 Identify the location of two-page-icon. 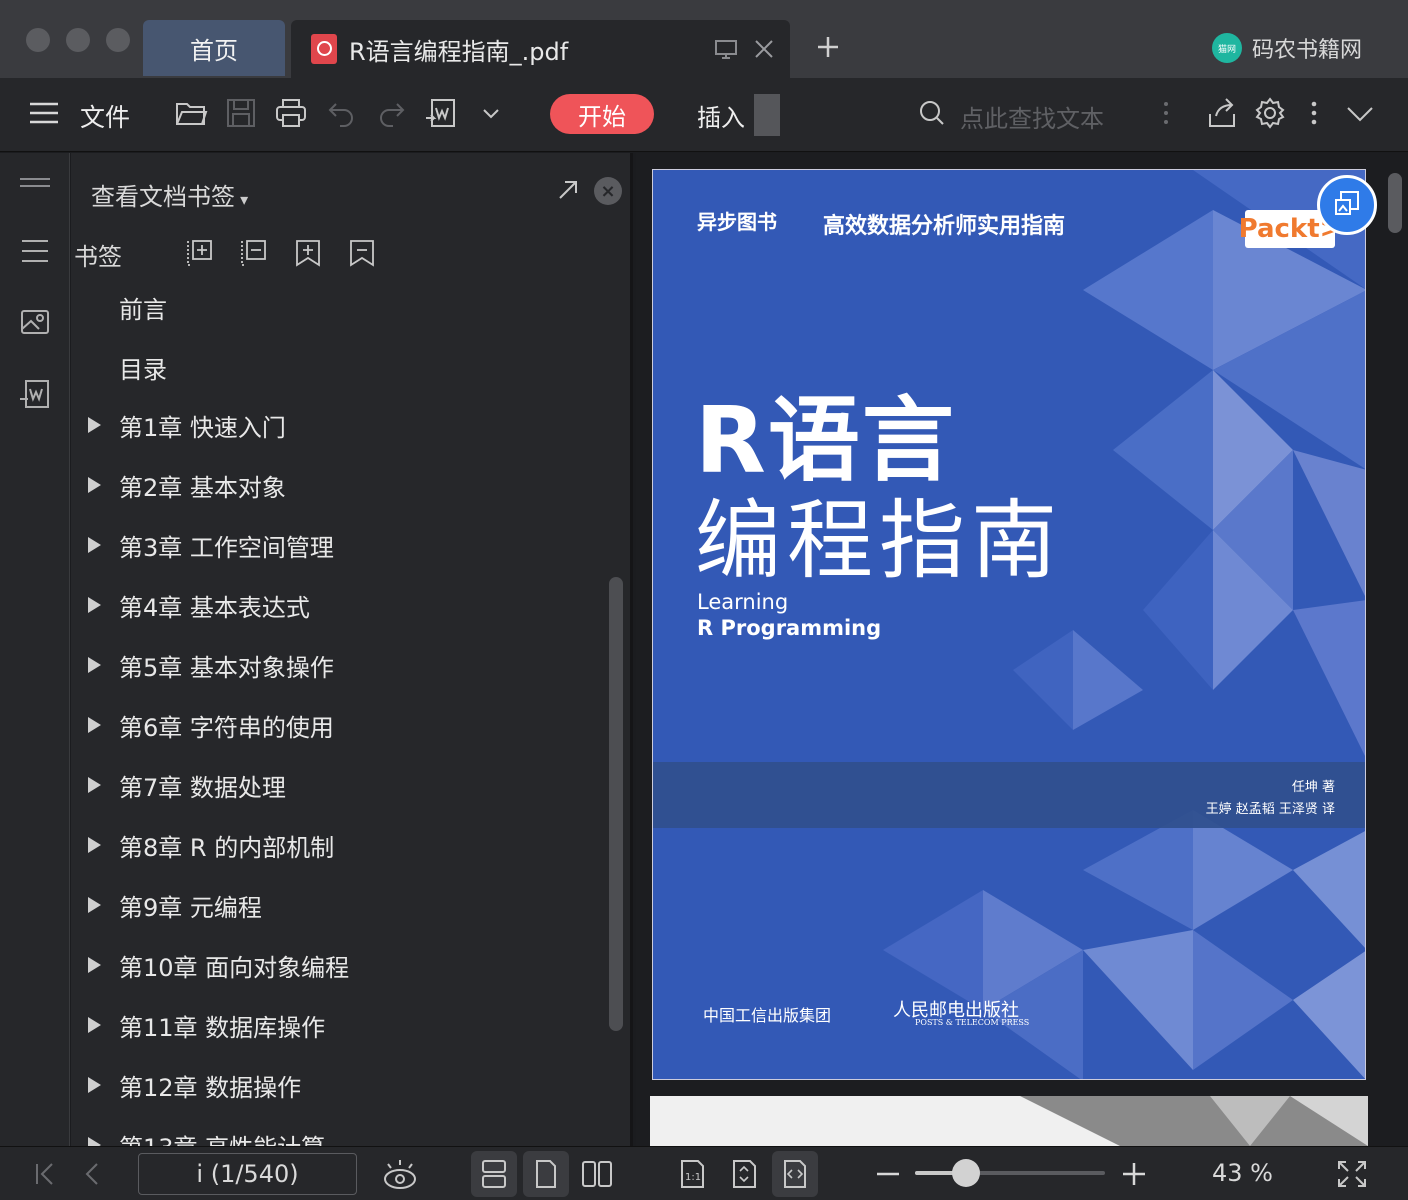
(597, 1174).